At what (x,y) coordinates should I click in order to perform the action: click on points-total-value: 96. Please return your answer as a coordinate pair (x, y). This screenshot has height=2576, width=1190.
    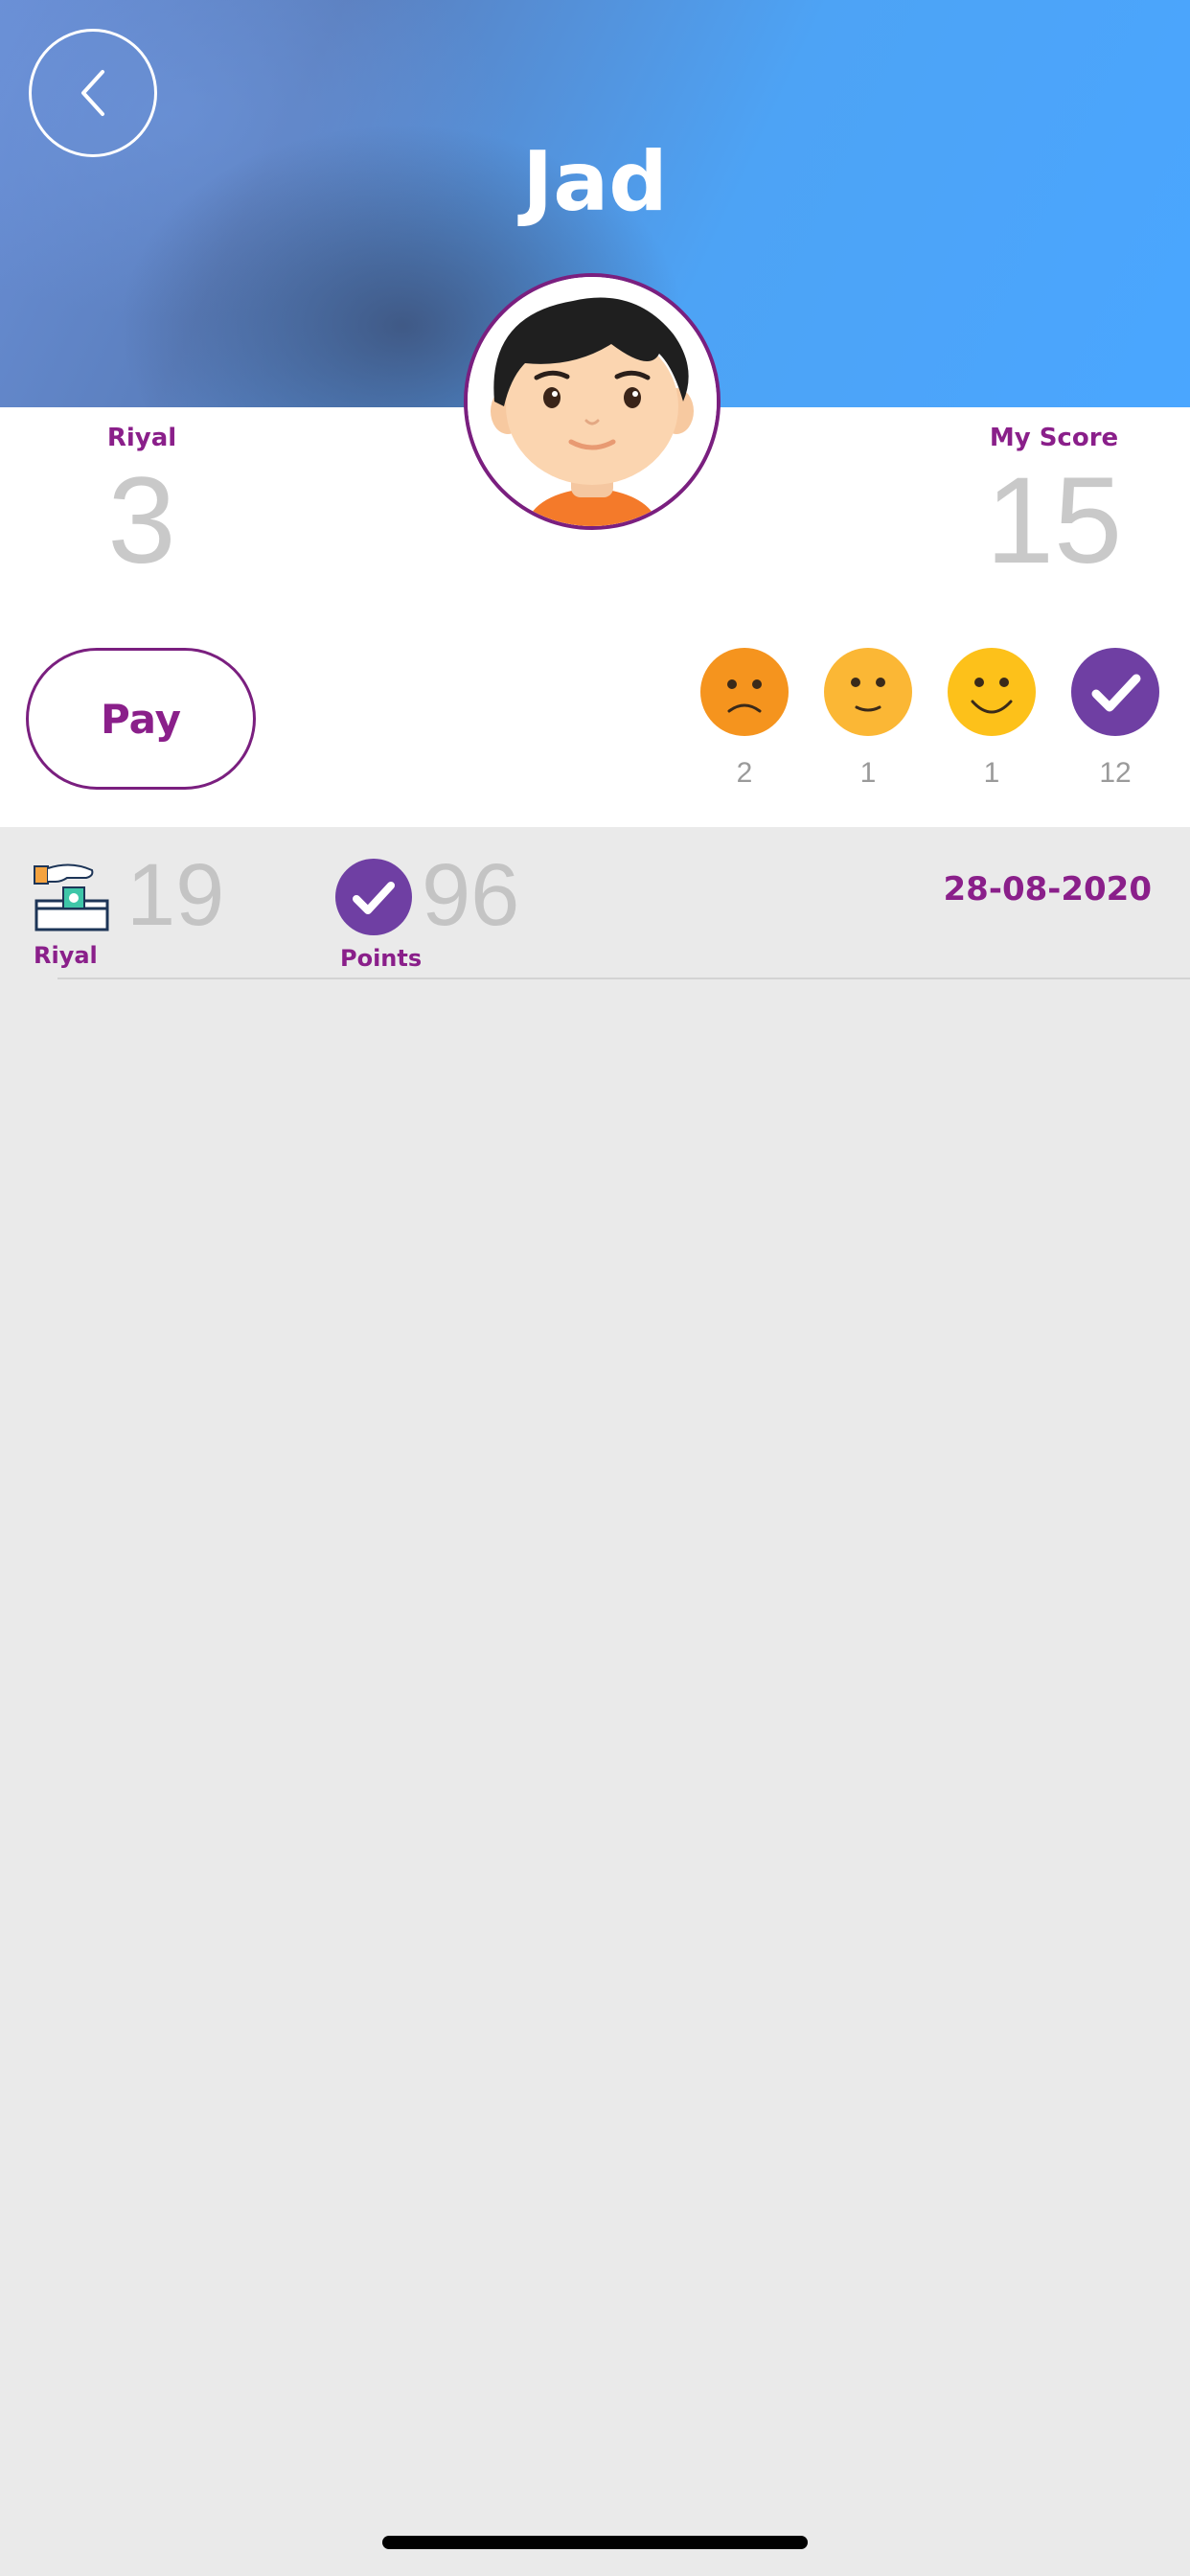
    Looking at the image, I should click on (471, 895).